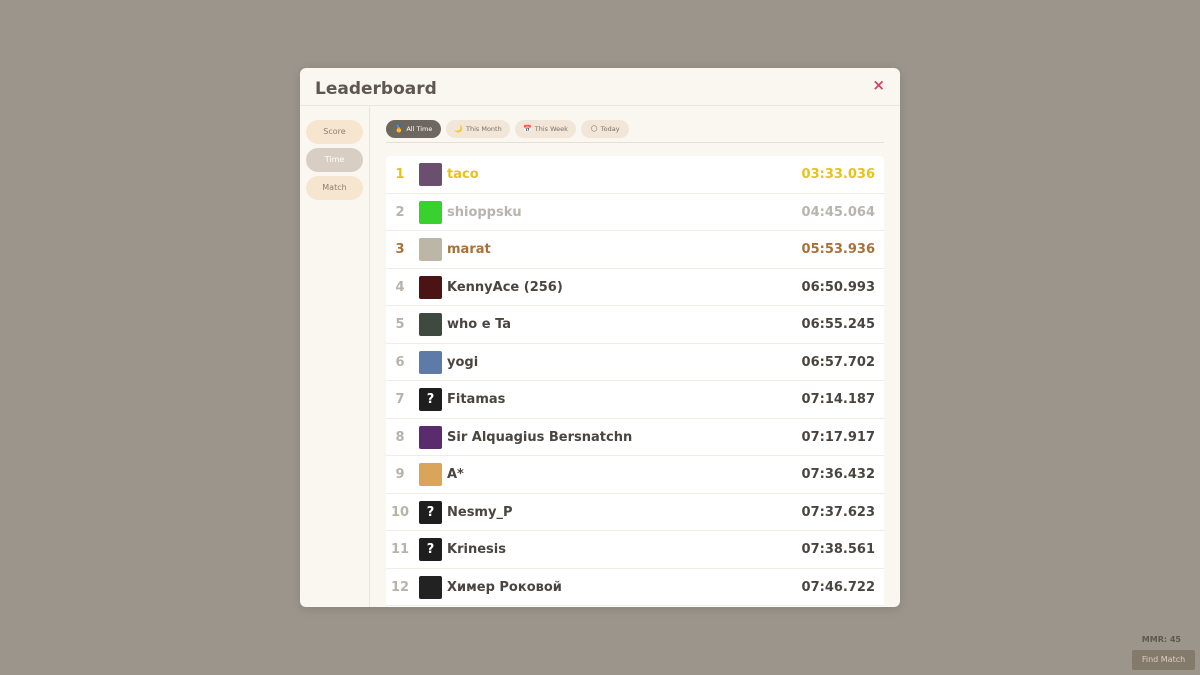  I want to click on rank-number: 2, so click(400, 212).